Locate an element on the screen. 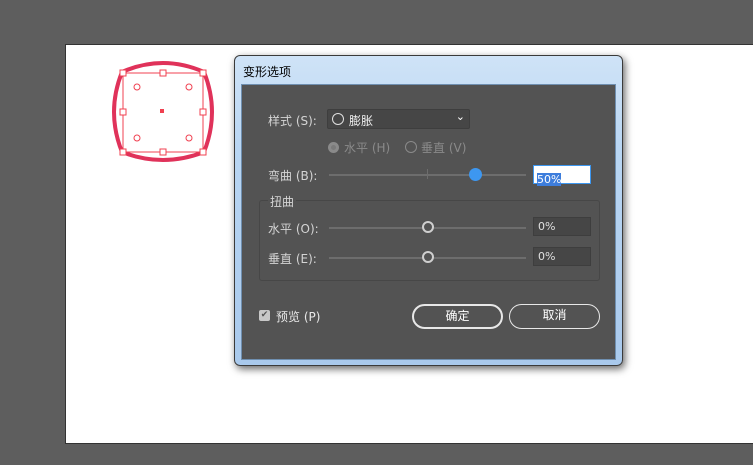  style-value: 膨胀 is located at coordinates (361, 121).